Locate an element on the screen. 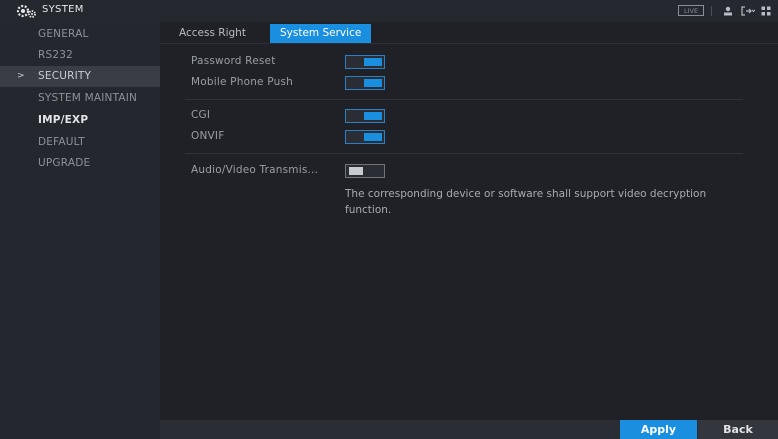  tab-access-right: Access Right is located at coordinates (212, 33).